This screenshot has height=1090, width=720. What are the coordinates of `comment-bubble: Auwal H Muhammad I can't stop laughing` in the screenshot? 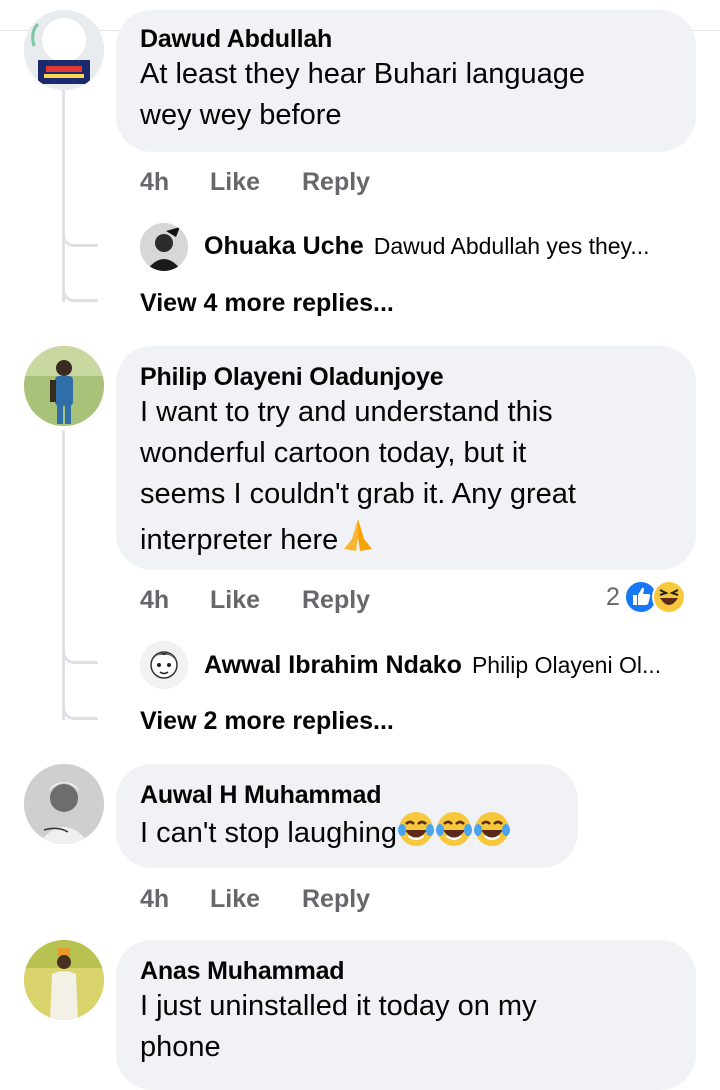 It's located at (347, 816).